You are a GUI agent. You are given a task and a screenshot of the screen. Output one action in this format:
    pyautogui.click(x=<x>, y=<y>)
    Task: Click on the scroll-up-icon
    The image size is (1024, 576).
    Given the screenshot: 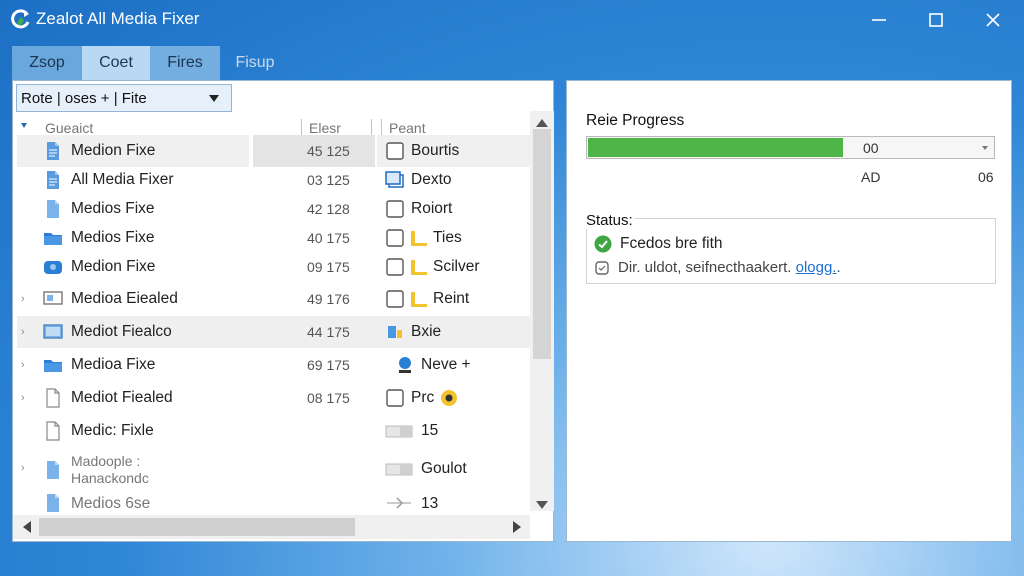 What is the action you would take?
    pyautogui.click(x=542, y=123)
    